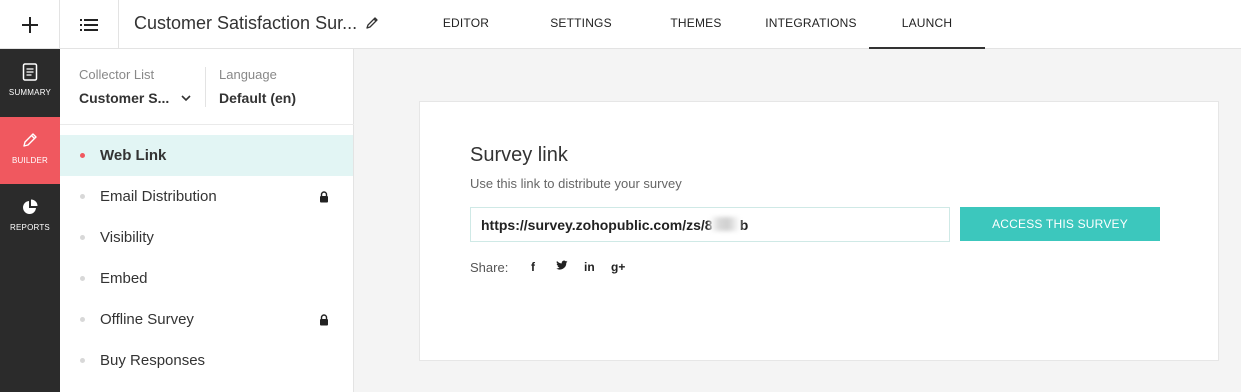  What do you see at coordinates (206, 278) in the screenshot?
I see `menu-item-embed: Embed` at bounding box center [206, 278].